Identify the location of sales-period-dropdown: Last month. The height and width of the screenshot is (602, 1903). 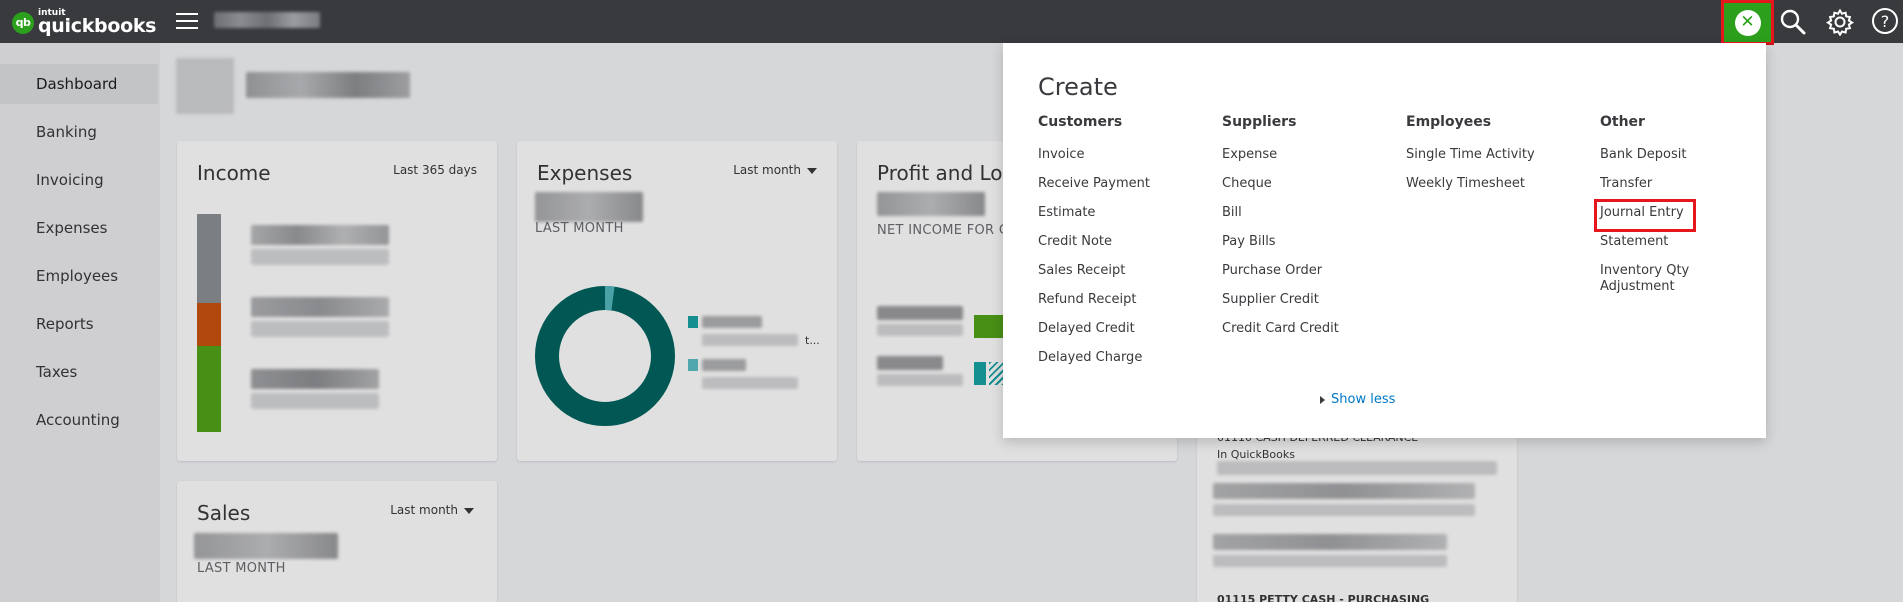
(432, 510).